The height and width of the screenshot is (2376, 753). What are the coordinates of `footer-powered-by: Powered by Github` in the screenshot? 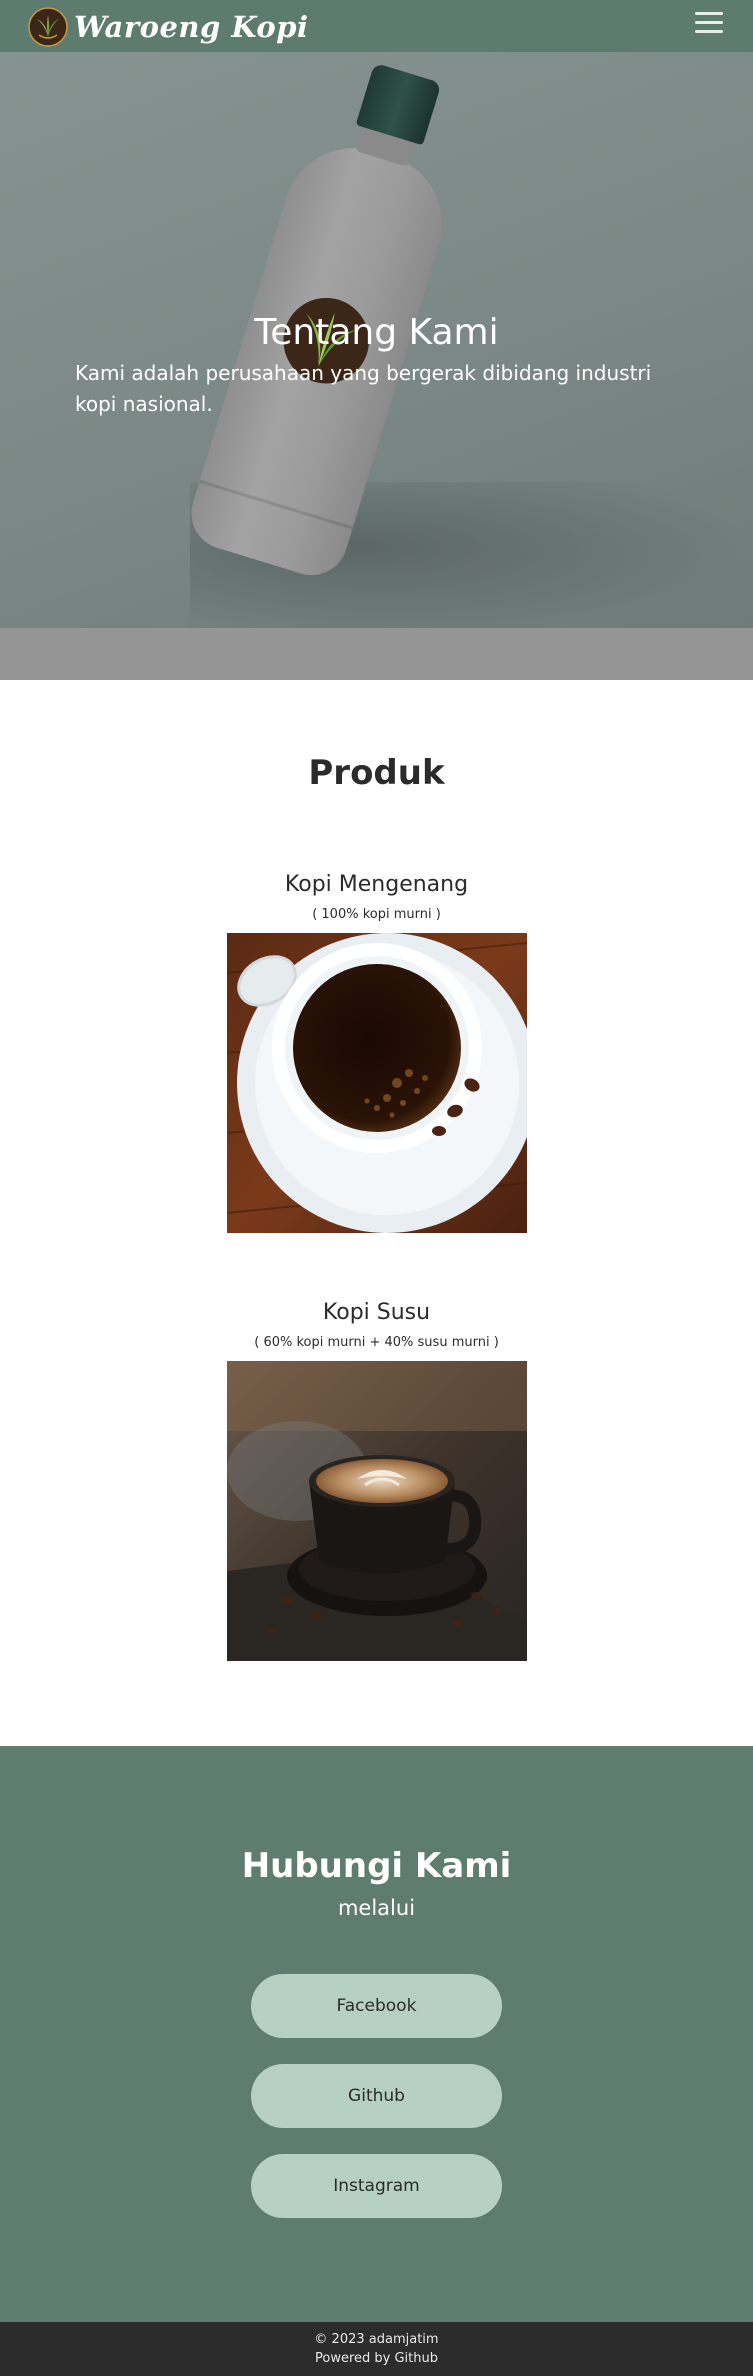 It's located at (376, 2358).